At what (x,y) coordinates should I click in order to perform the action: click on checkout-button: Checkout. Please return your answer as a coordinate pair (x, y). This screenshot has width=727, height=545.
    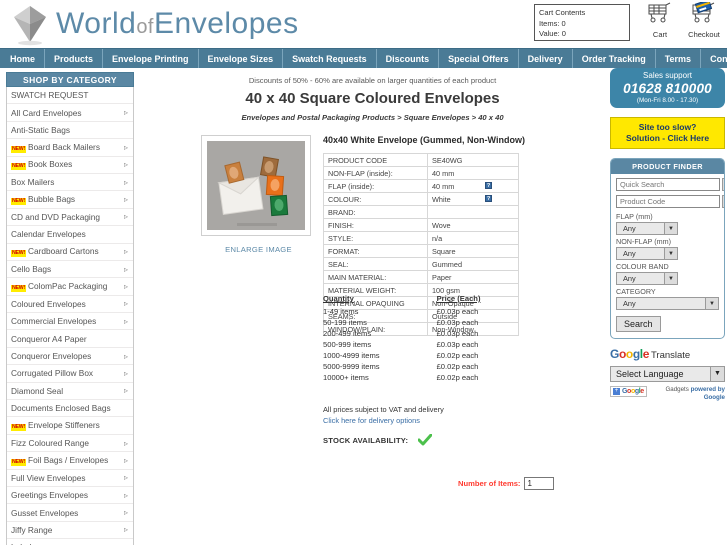
    Looking at the image, I should click on (704, 19).